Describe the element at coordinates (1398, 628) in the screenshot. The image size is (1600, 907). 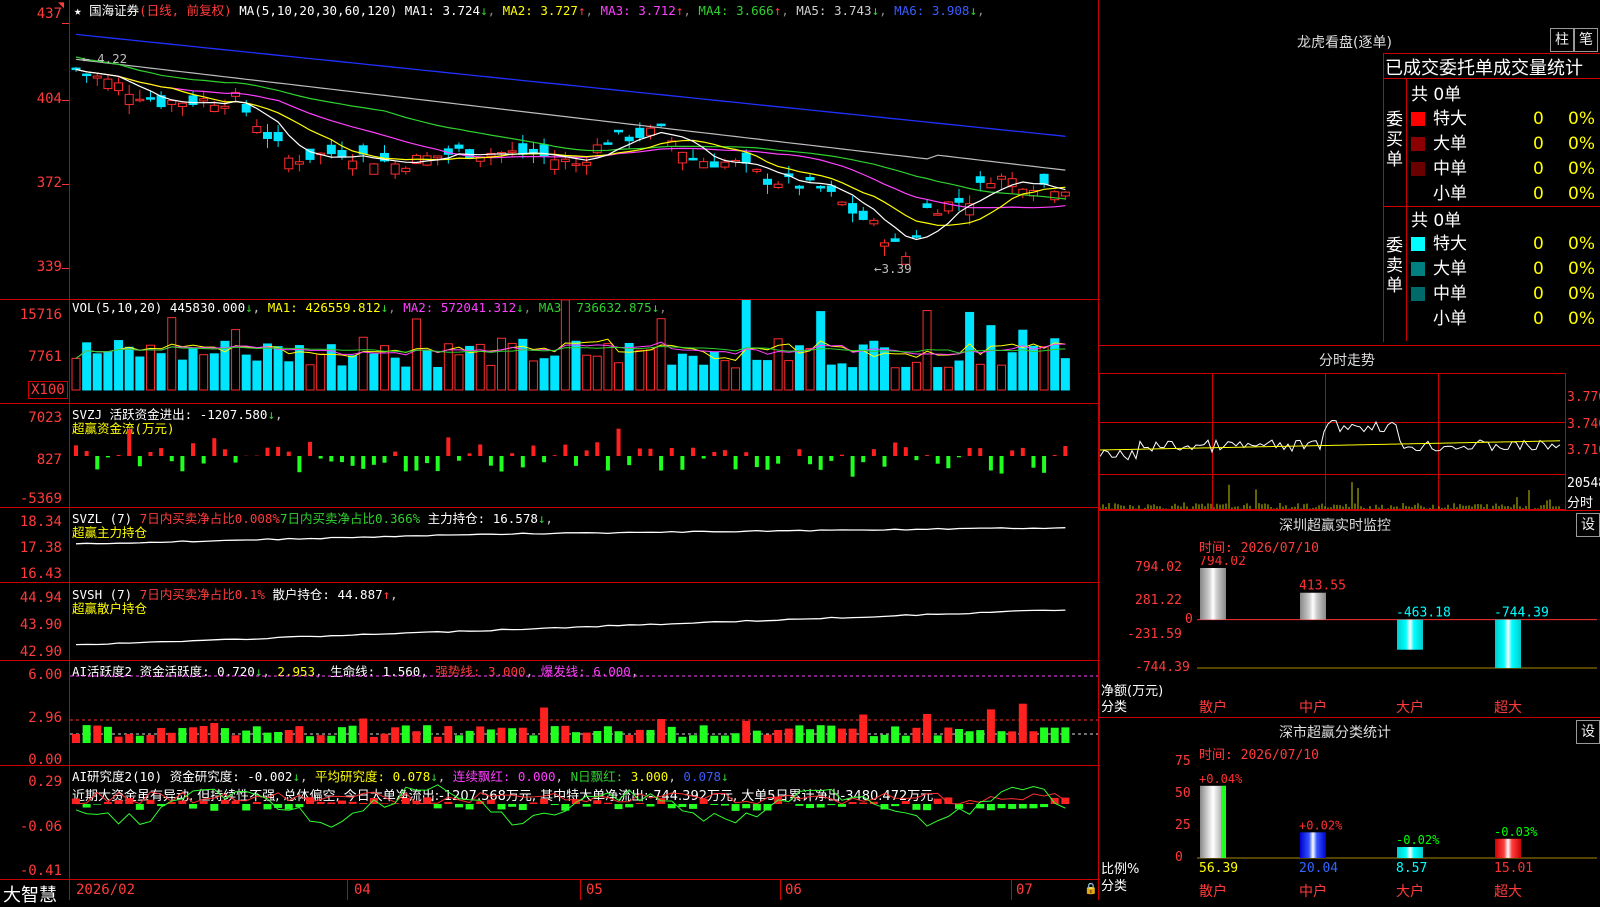
I see `realtime-bar-chart: 794.02413.55-463.18-744.39` at that location.